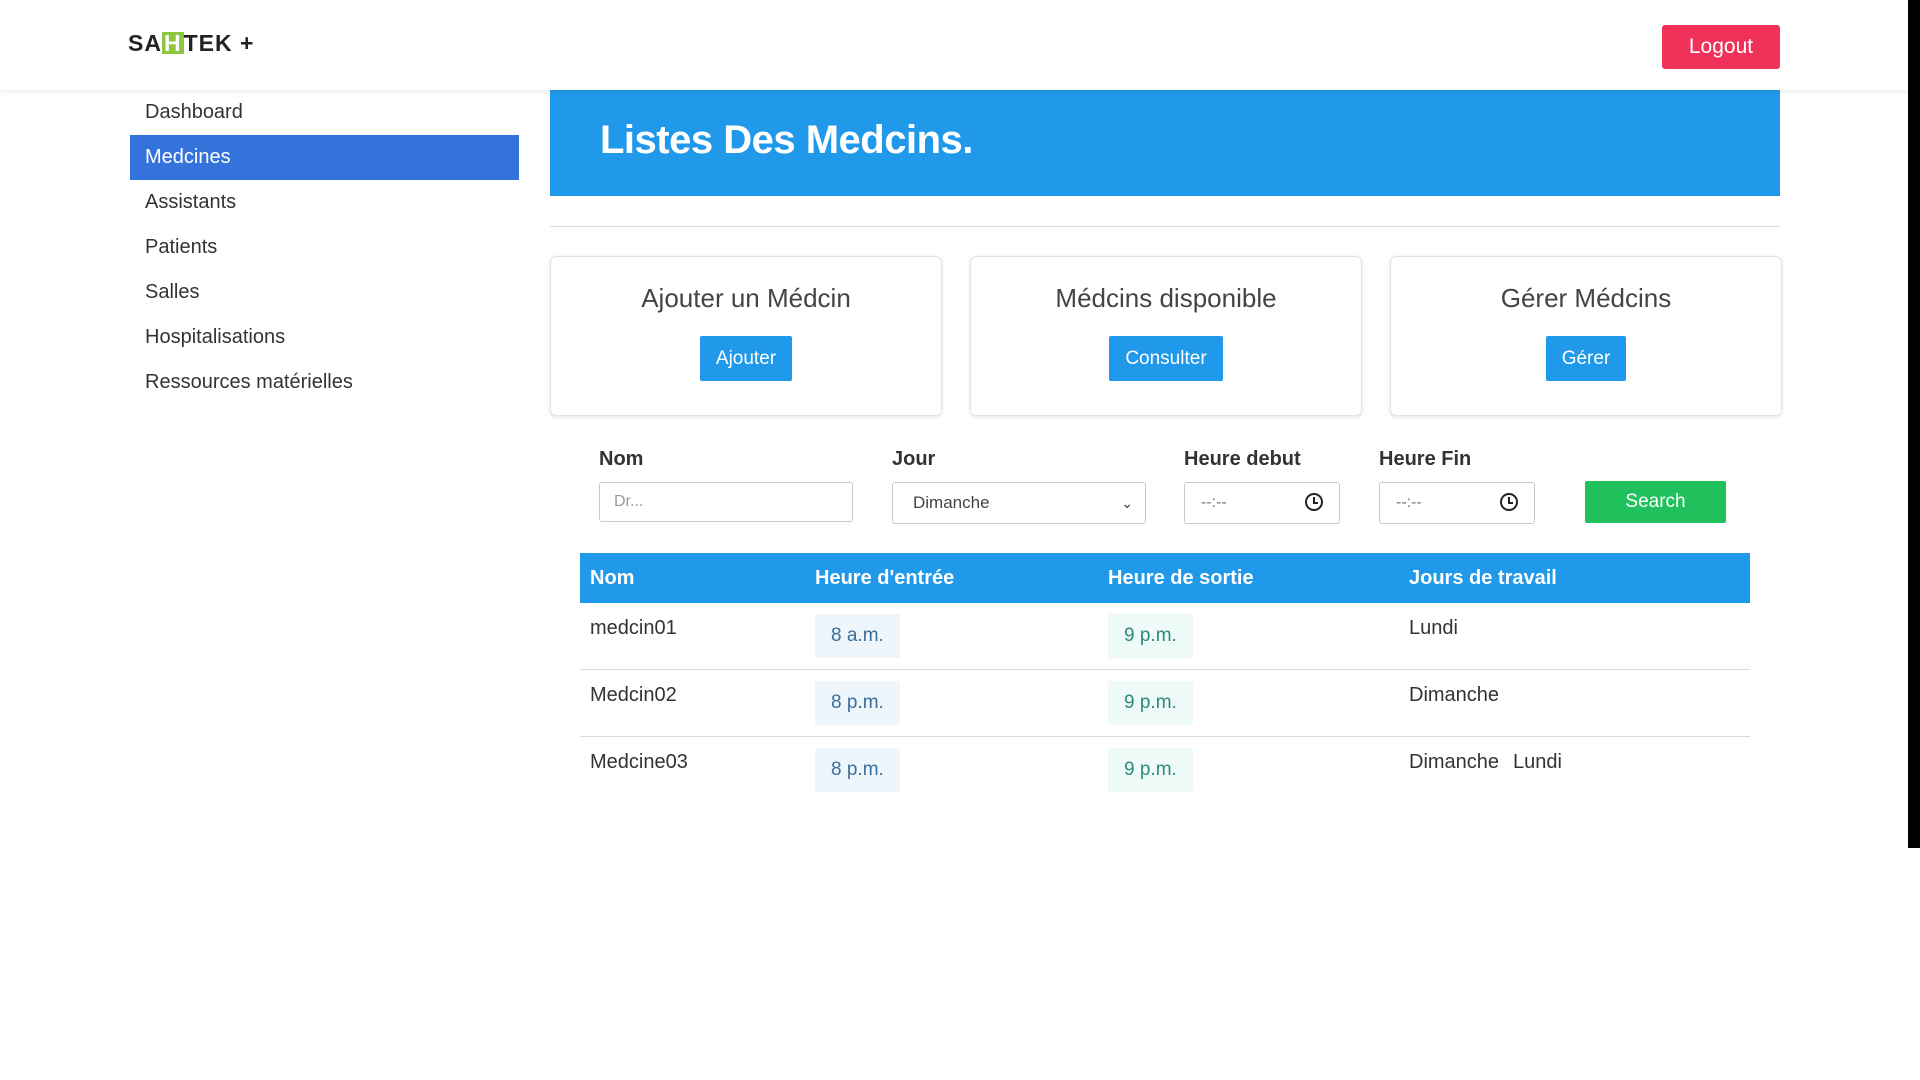 The height and width of the screenshot is (1080, 1920). Describe the element at coordinates (145, 43) in the screenshot. I see `brand-prefix: SA` at that location.